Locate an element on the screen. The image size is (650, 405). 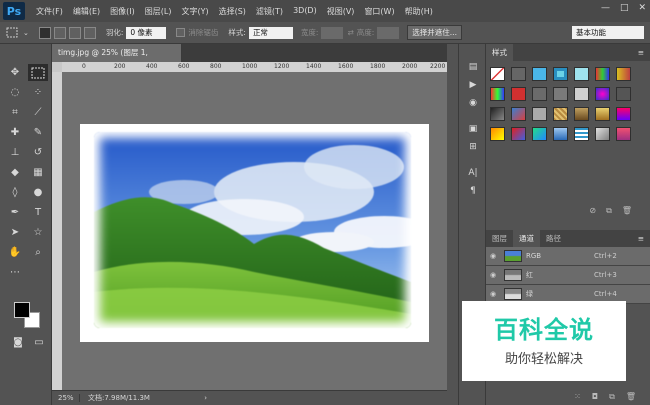
menu-3d: 3D(D) is located at coordinates (305, 11).